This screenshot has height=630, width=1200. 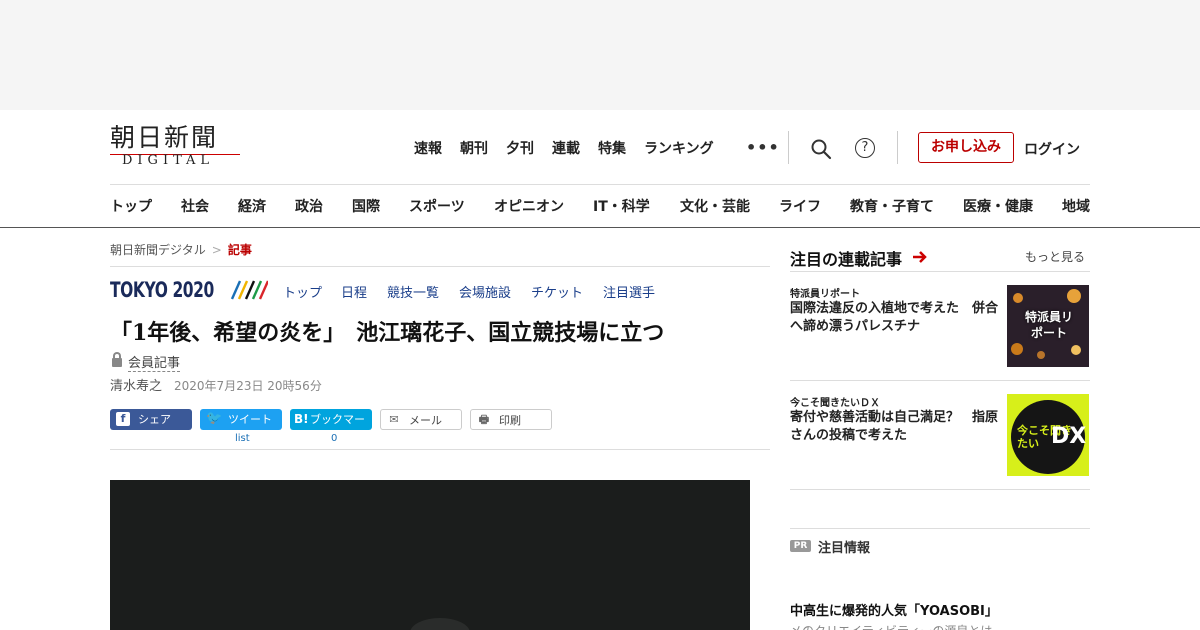 I want to click on mail-icon: ✉, so click(x=394, y=419).